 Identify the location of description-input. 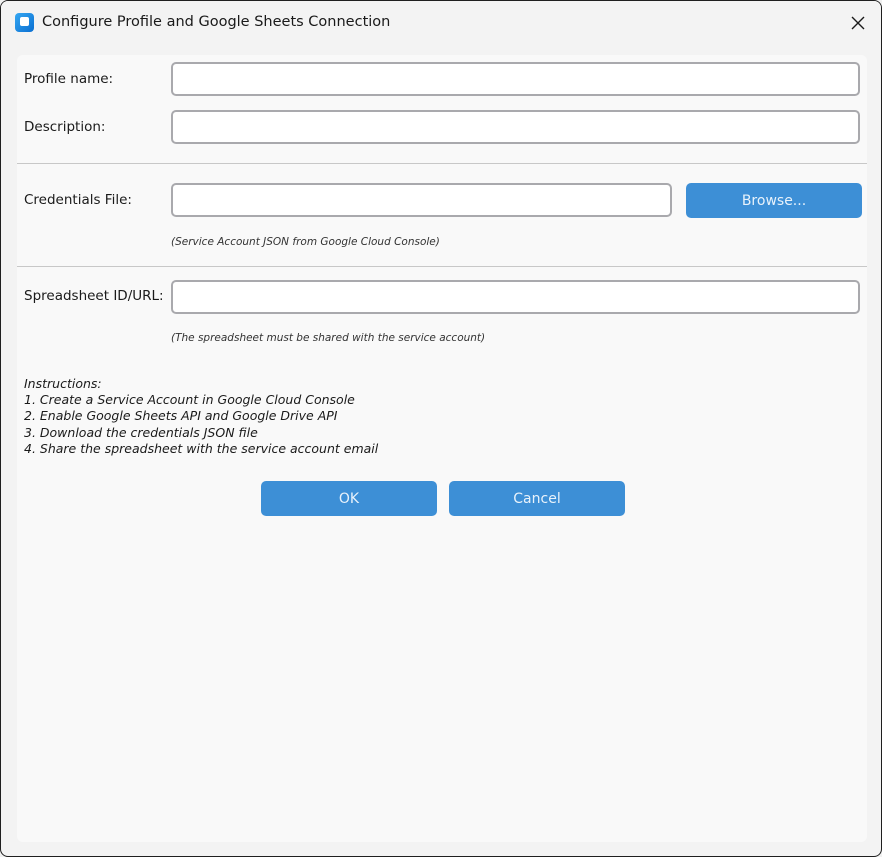
(515, 127).